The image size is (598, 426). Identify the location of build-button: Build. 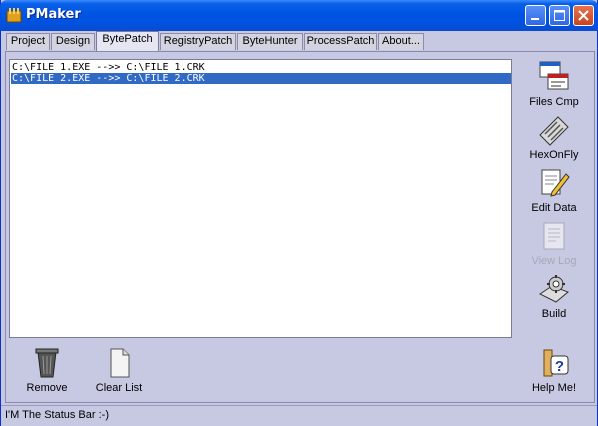
(554, 296).